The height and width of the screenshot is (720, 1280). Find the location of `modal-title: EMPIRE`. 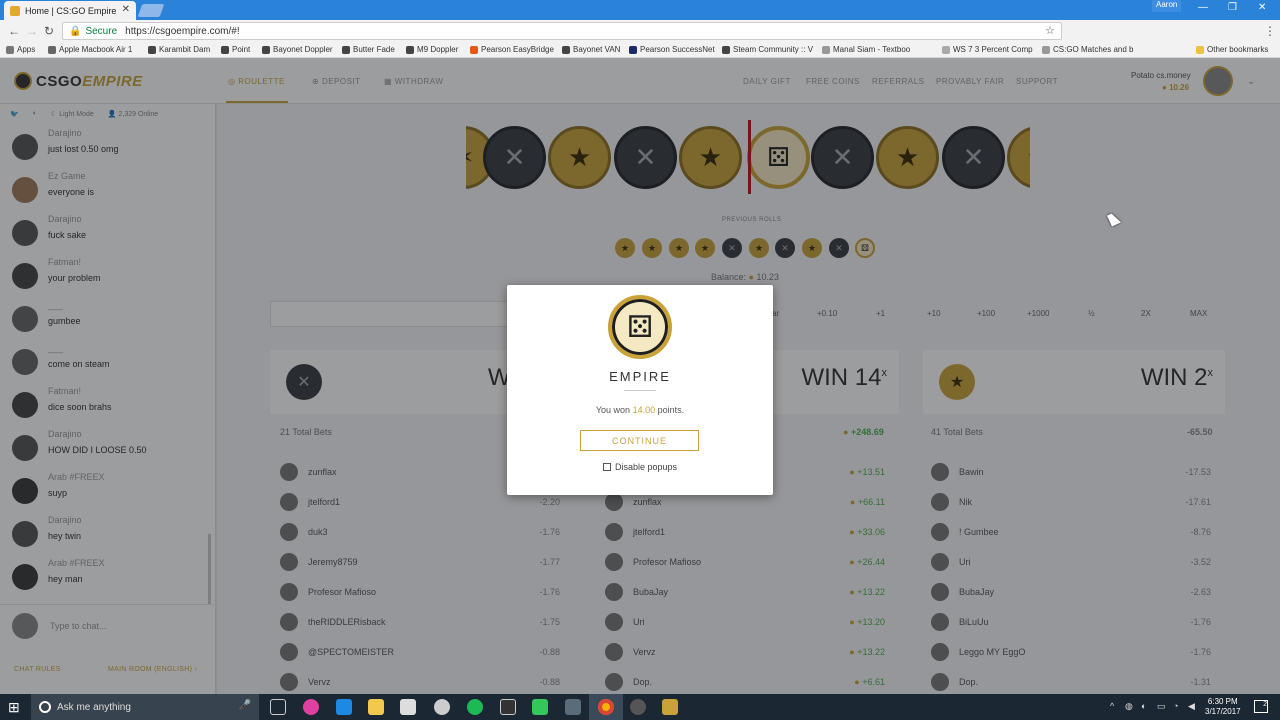

modal-title: EMPIRE is located at coordinates (640, 376).